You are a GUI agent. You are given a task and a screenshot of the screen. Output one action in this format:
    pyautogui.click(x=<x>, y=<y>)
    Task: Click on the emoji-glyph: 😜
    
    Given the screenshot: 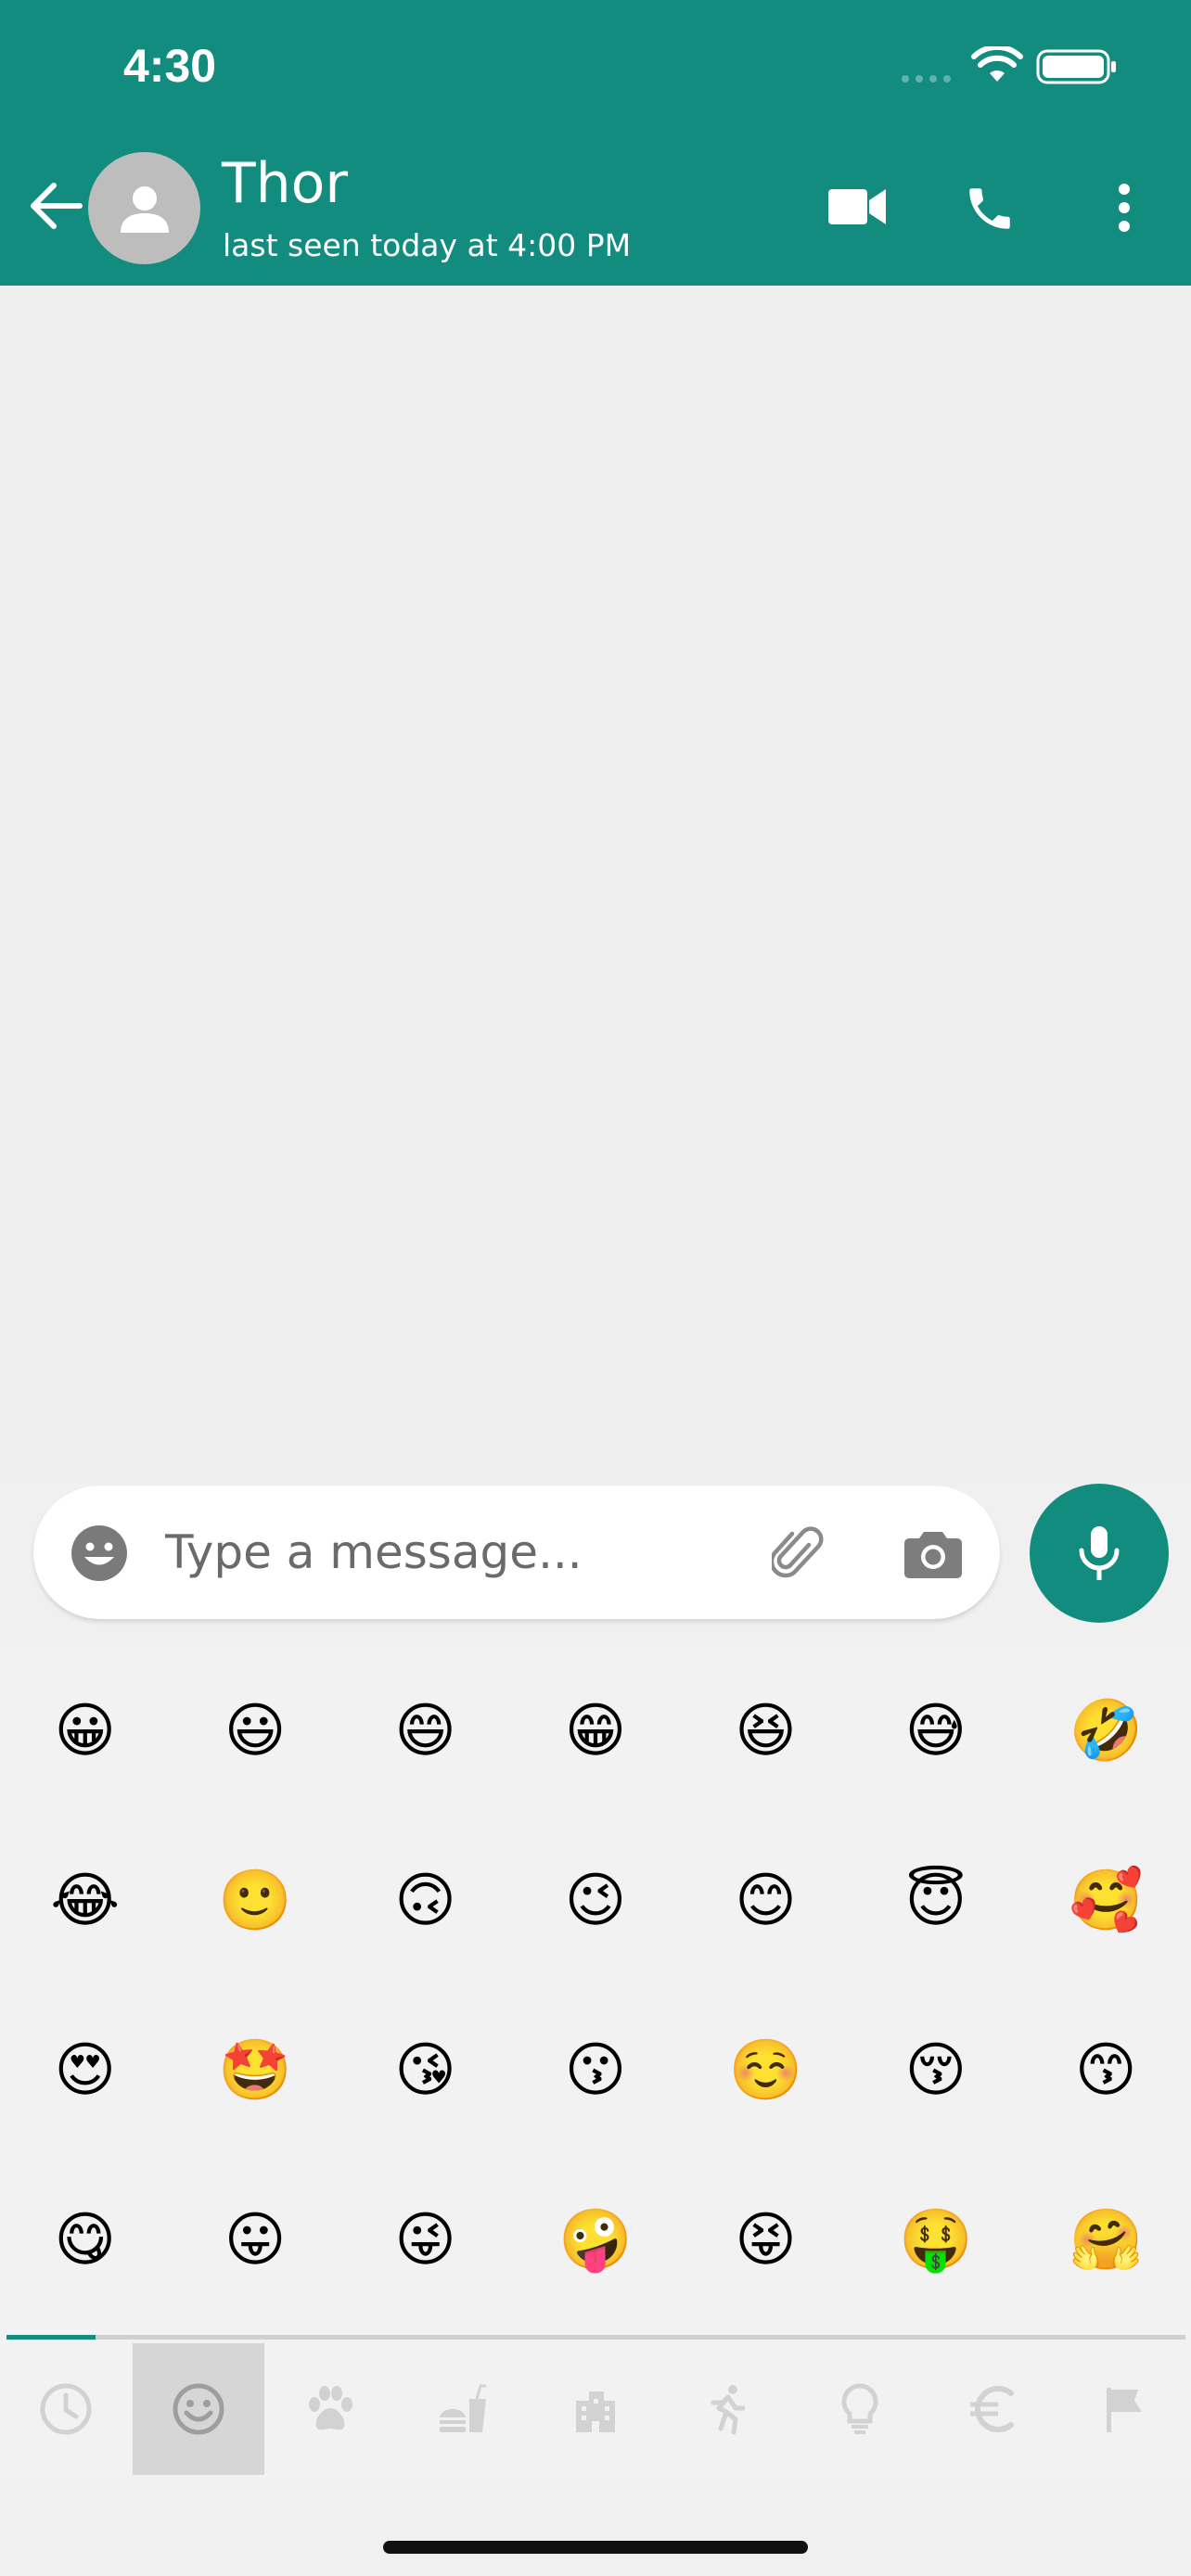 What is the action you would take?
    pyautogui.click(x=425, y=2240)
    